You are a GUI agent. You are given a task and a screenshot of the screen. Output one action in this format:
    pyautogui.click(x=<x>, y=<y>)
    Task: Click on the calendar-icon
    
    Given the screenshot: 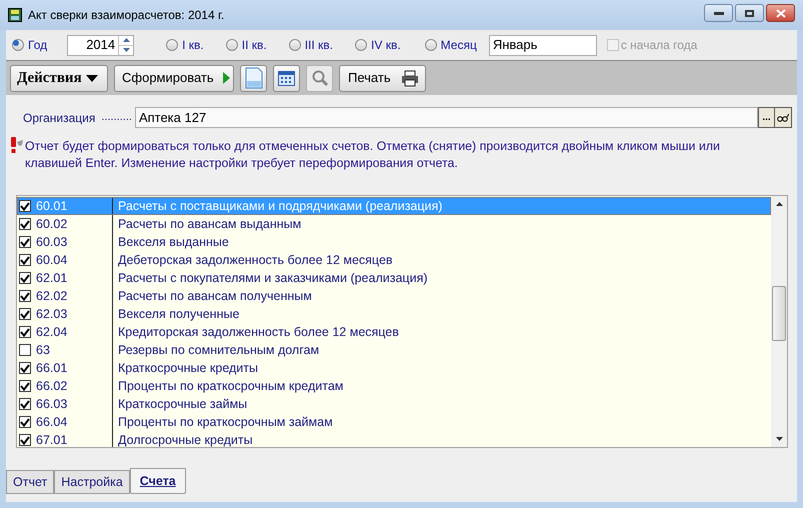 What is the action you would take?
    pyautogui.click(x=286, y=78)
    